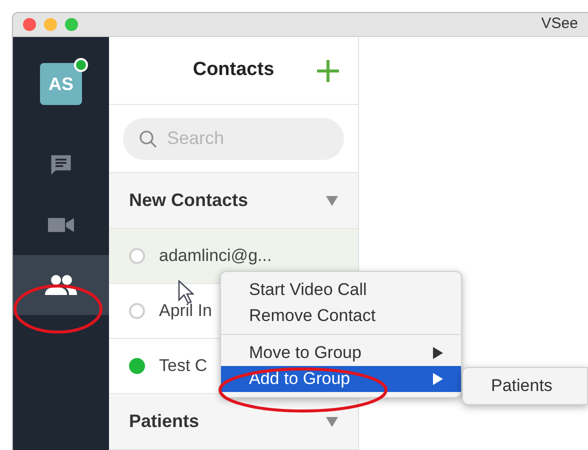 Image resolution: width=588 pixels, height=450 pixels. Describe the element at coordinates (183, 366) in the screenshot. I see `contact-name: Test C` at that location.